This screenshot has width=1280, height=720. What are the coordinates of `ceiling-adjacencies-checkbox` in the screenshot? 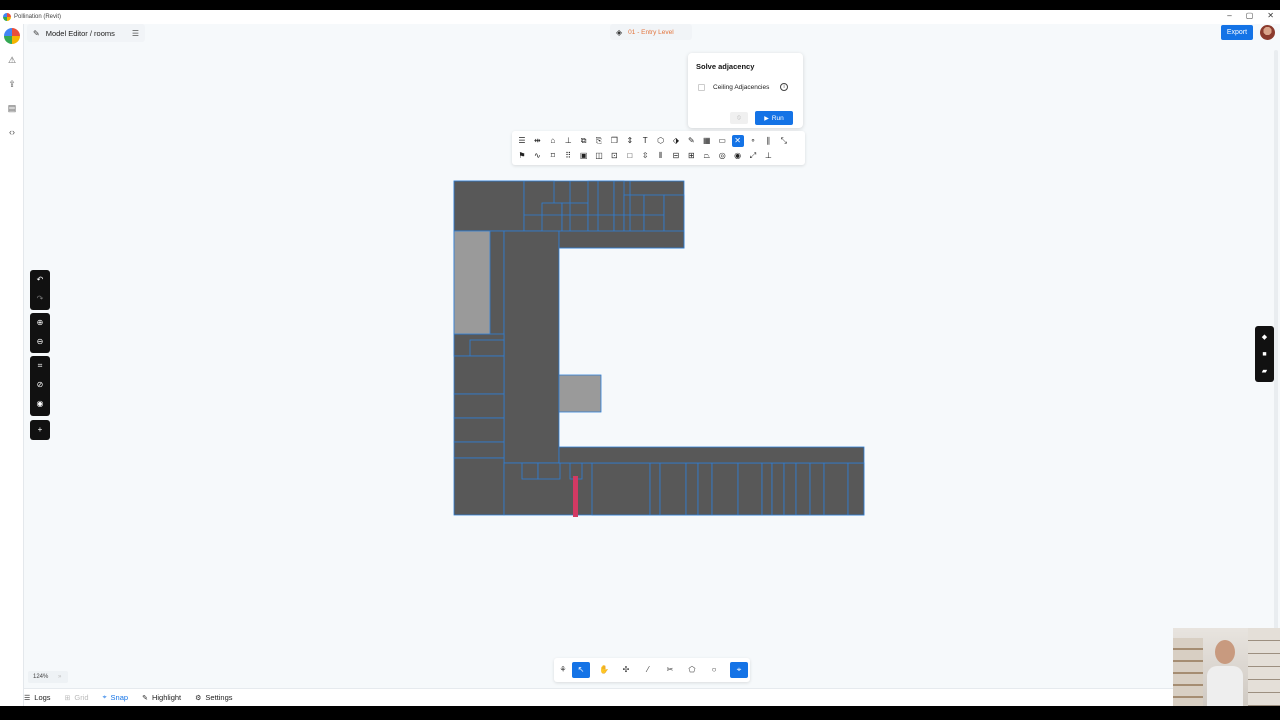 It's located at (701, 87).